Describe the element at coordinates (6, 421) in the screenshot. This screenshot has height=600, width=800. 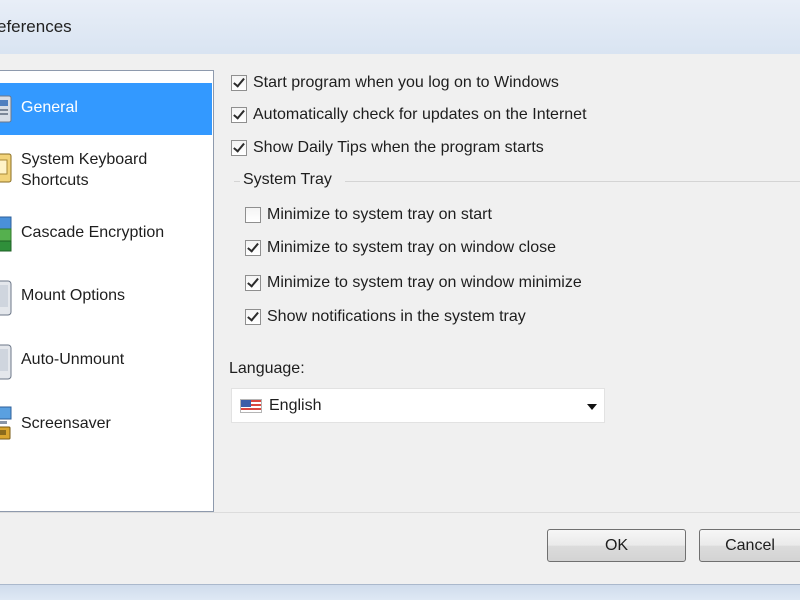
I see `screensaver-icon` at that location.